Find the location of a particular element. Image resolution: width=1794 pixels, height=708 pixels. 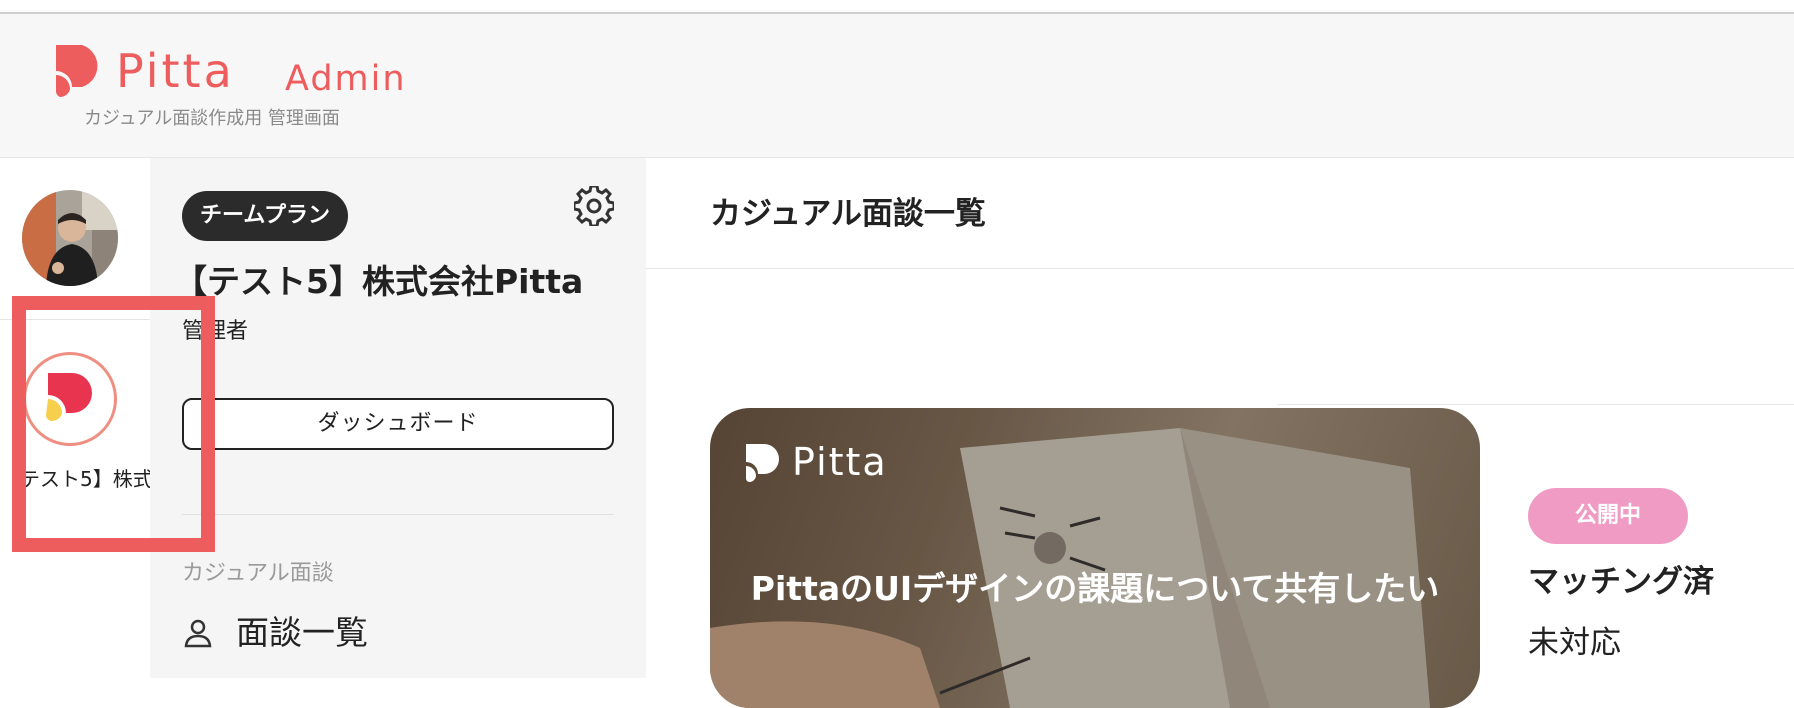

pitta-org-icon is located at coordinates (70, 399).